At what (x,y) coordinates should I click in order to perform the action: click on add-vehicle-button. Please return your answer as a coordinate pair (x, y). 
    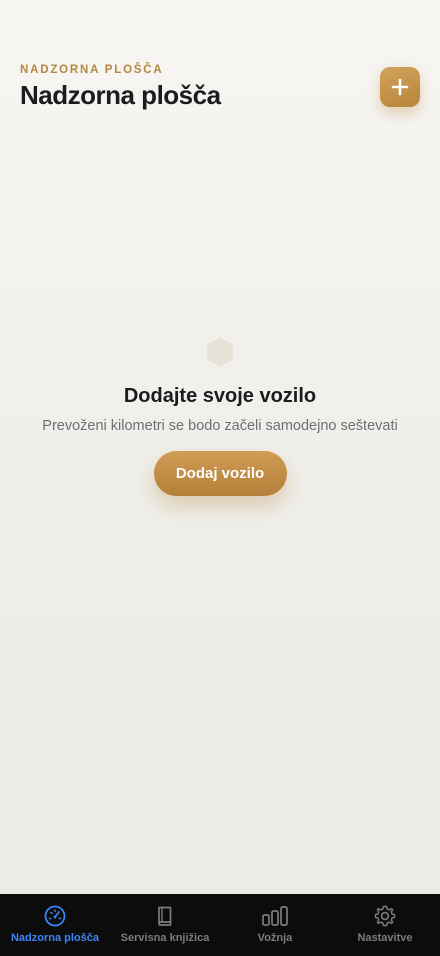
    Looking at the image, I should click on (400, 87).